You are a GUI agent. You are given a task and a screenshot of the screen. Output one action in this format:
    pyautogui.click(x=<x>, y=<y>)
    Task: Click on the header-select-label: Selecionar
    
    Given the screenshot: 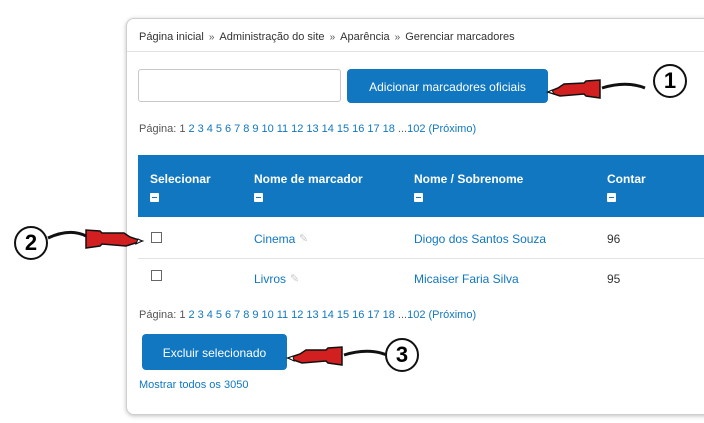 What is the action you would take?
    pyautogui.click(x=180, y=179)
    